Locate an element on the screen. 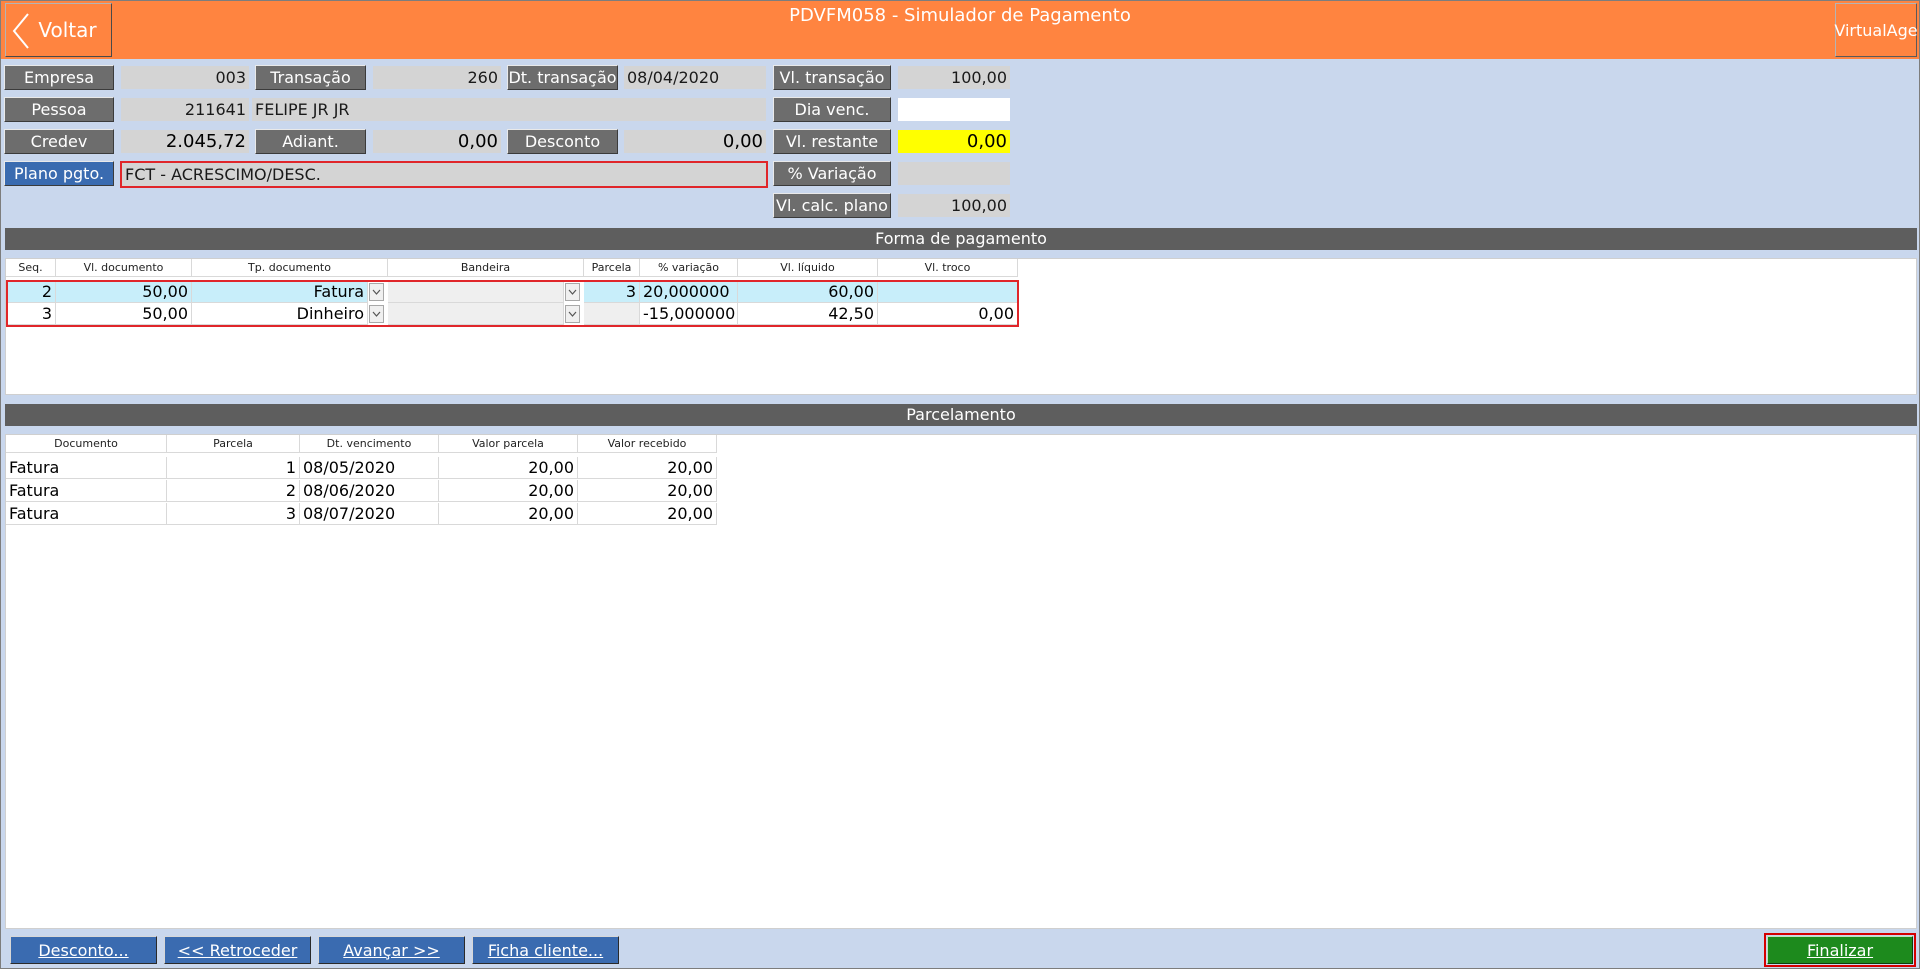 The height and width of the screenshot is (969, 1920). col-header-bandeira: Bandeira is located at coordinates (486, 268).